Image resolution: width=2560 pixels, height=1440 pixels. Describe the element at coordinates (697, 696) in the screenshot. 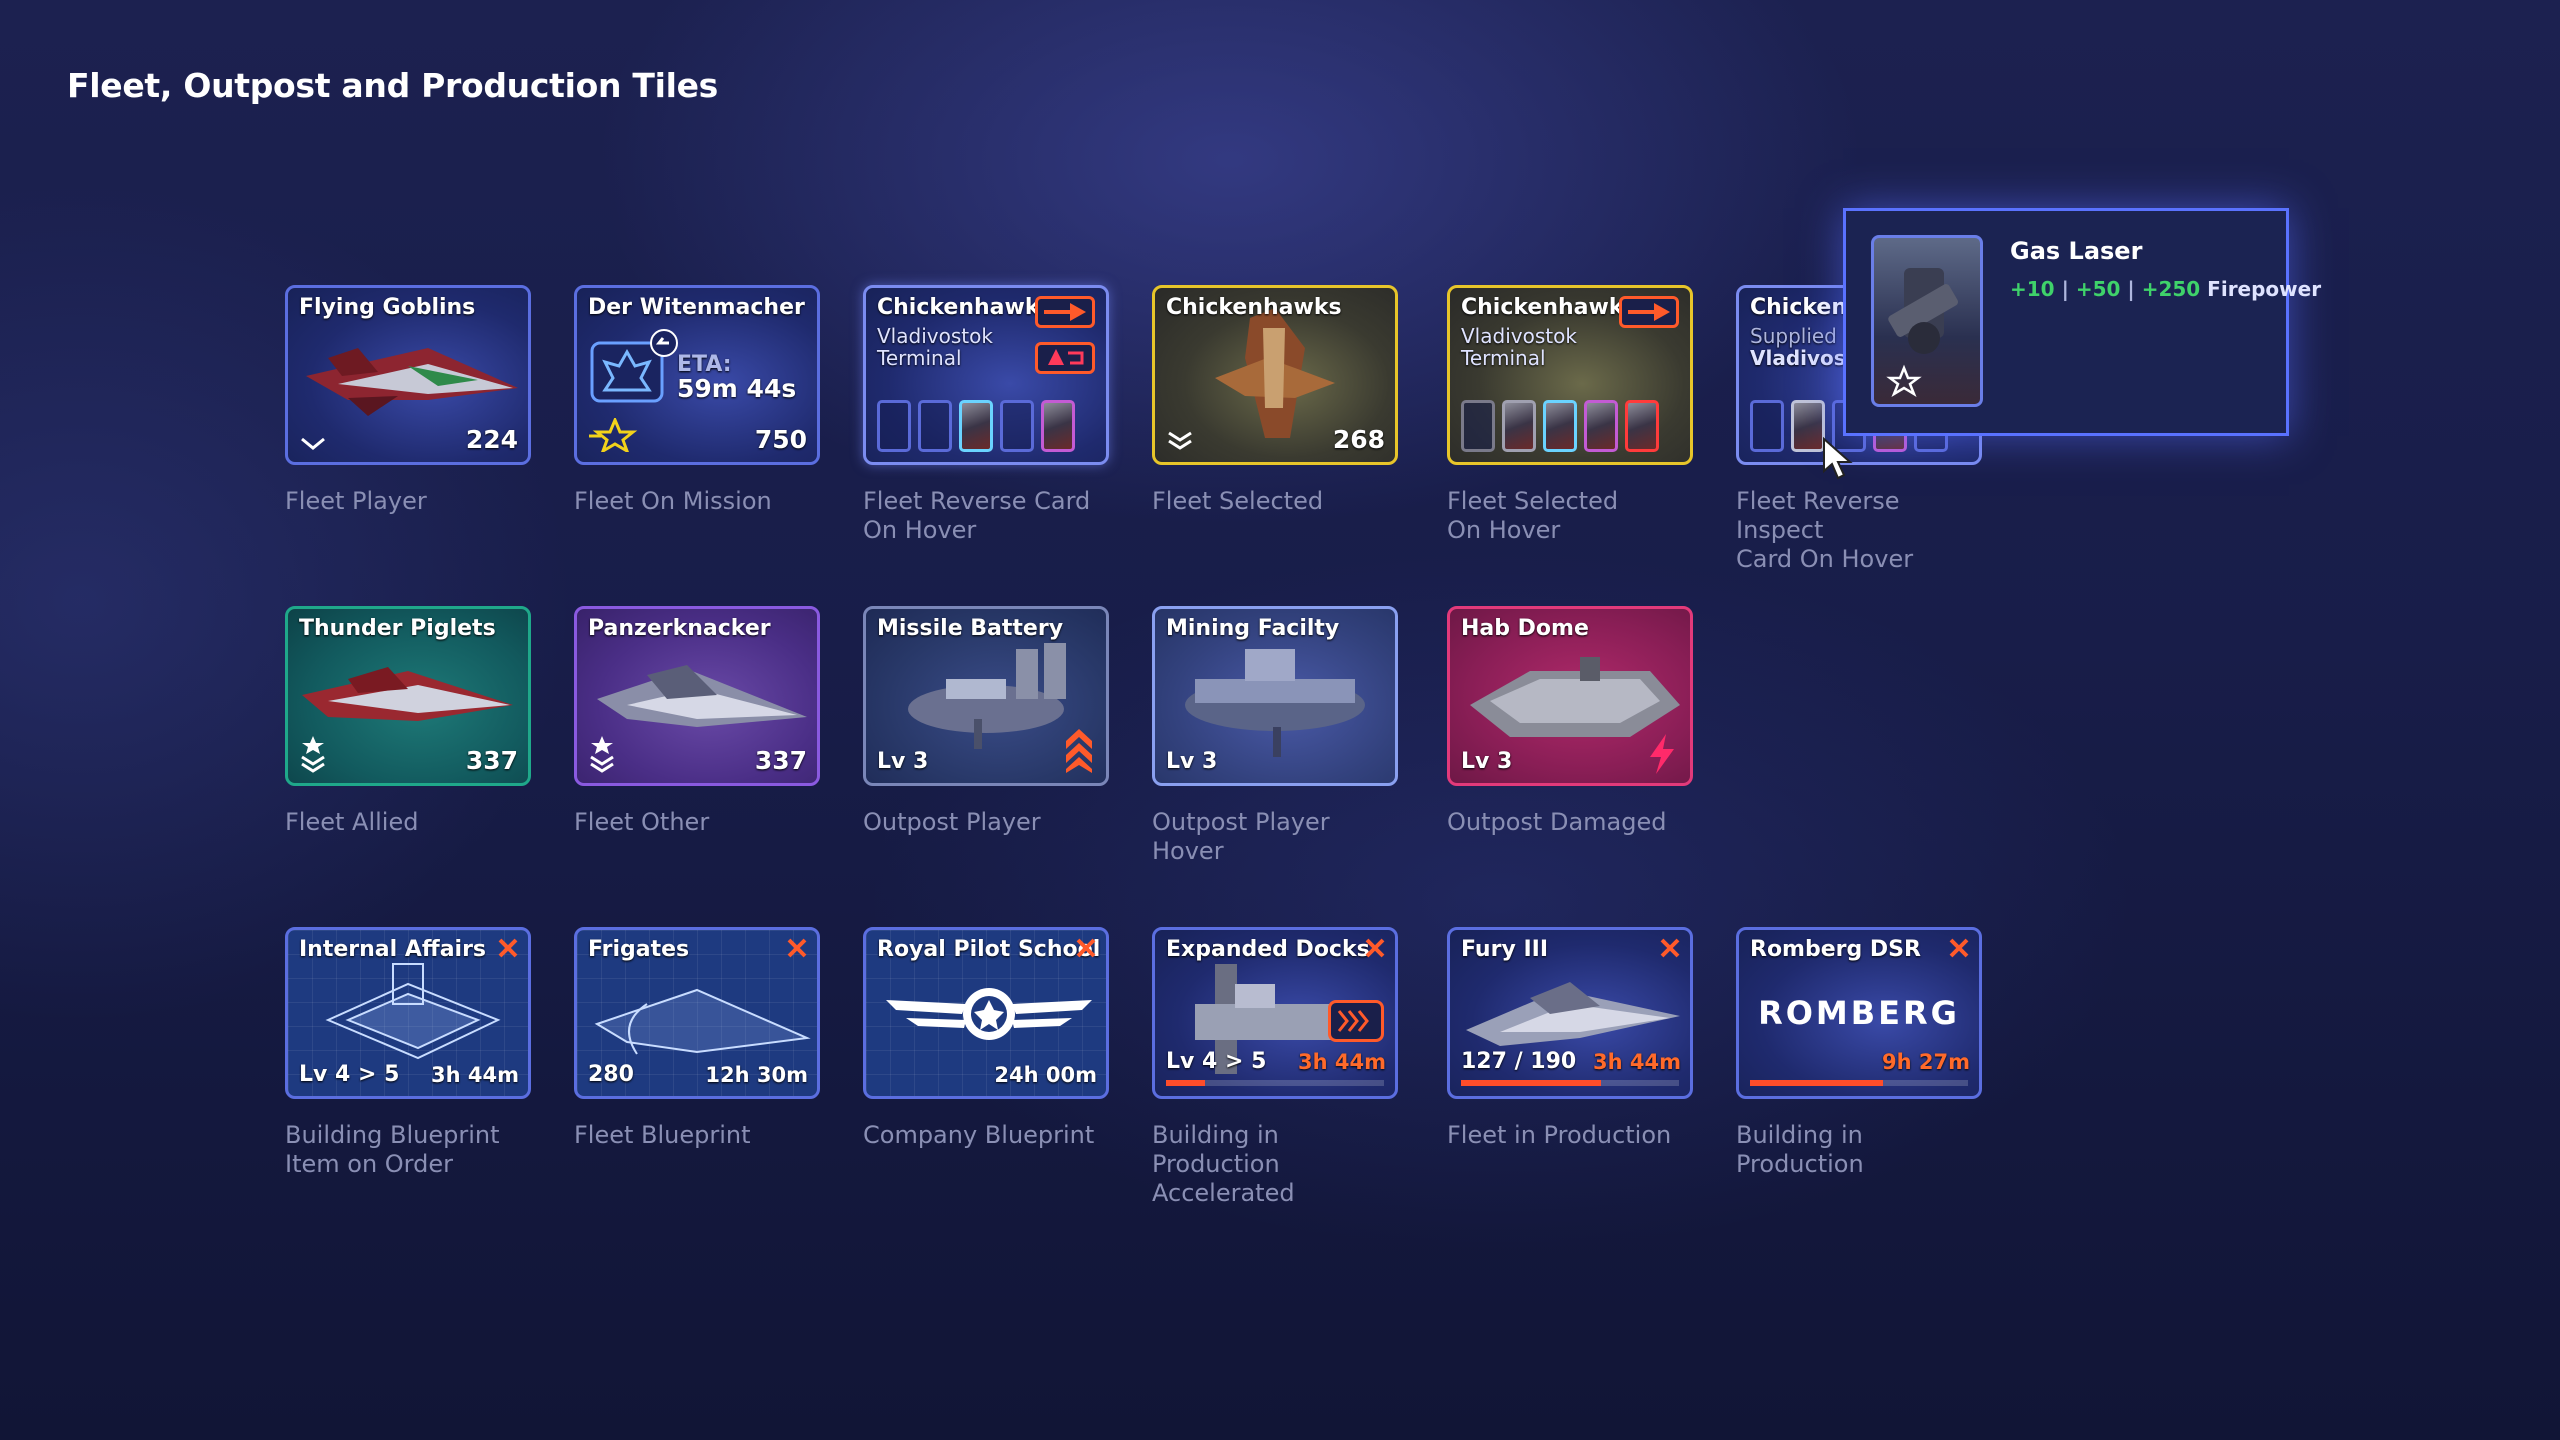

I see `fleet-tile-panzerknacker: Panzerknacker 337` at that location.